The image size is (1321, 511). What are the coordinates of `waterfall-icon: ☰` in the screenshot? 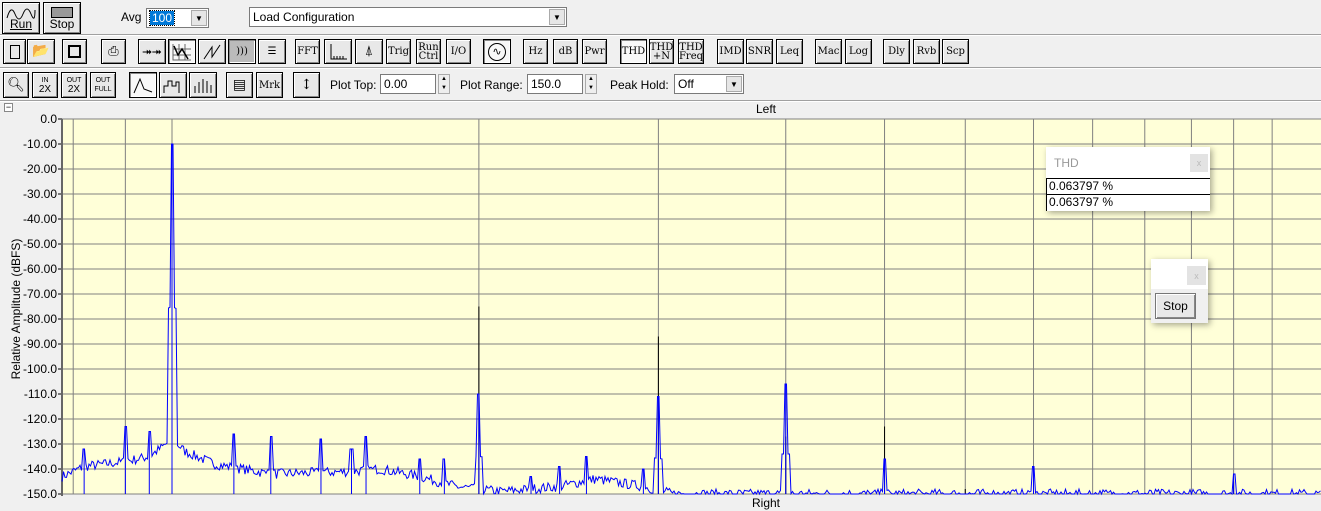 It's located at (272, 51).